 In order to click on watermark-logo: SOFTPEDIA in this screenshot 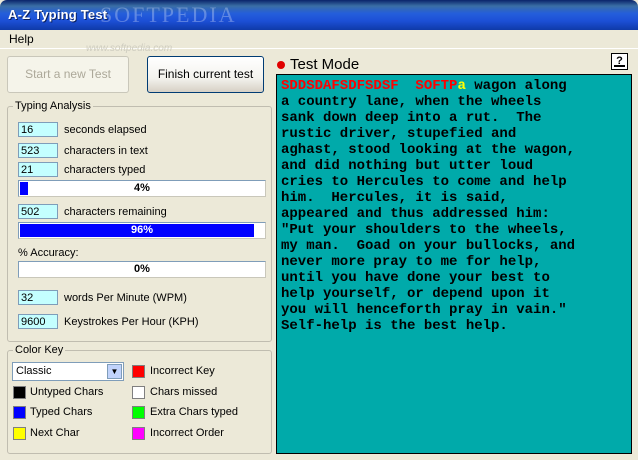, I will do `click(168, 14)`.